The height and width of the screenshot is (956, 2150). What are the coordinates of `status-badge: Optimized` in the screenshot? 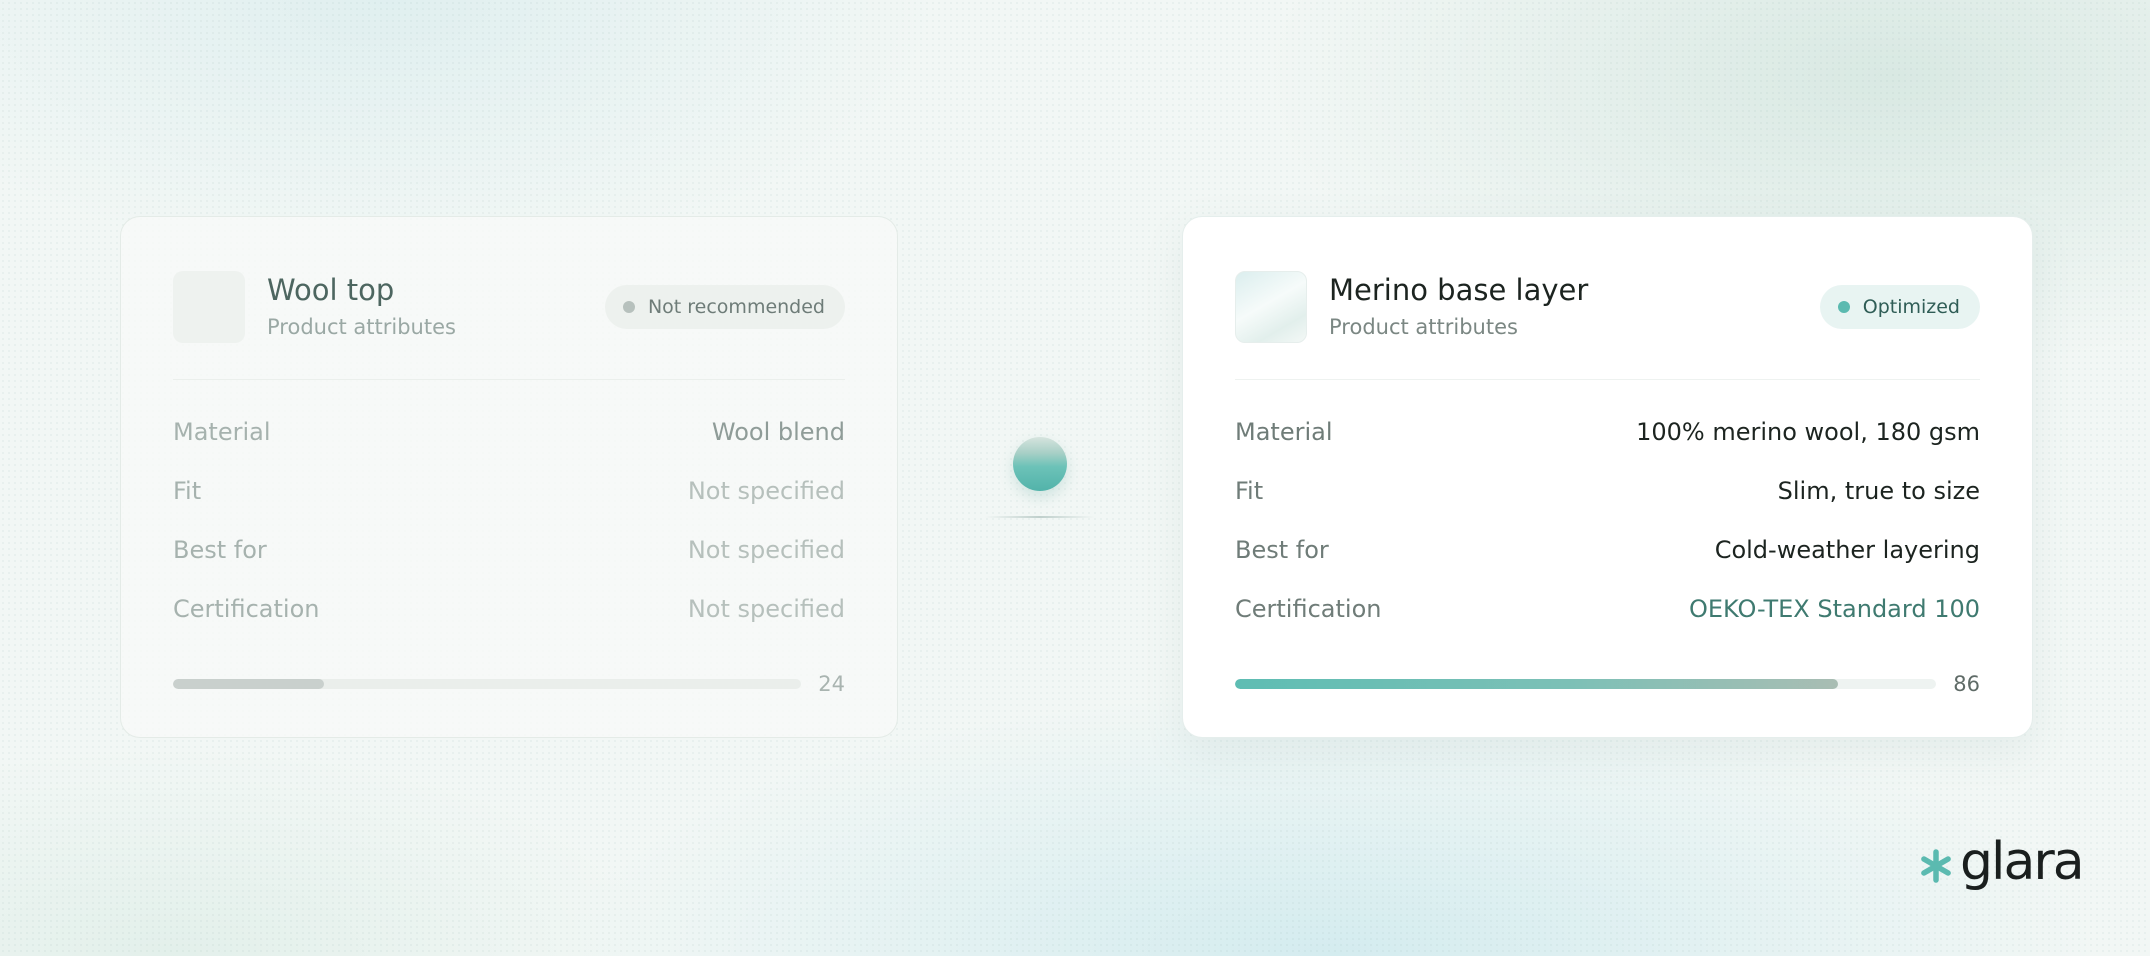 It's located at (1899, 307).